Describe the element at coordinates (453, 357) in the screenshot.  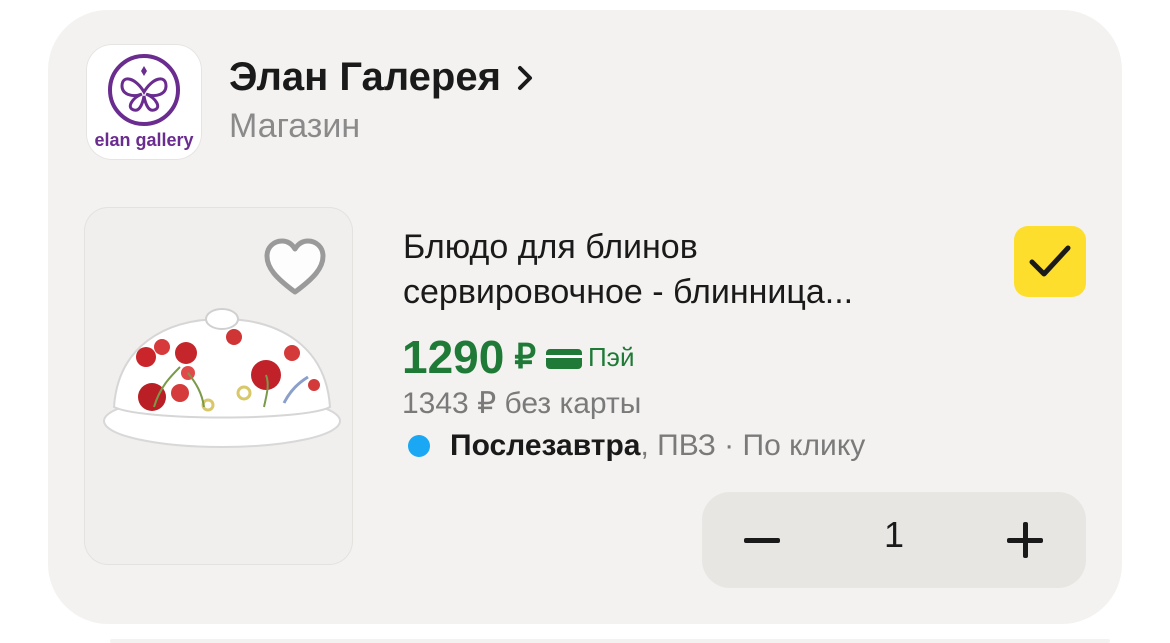
I see `price-value: 1290` at that location.